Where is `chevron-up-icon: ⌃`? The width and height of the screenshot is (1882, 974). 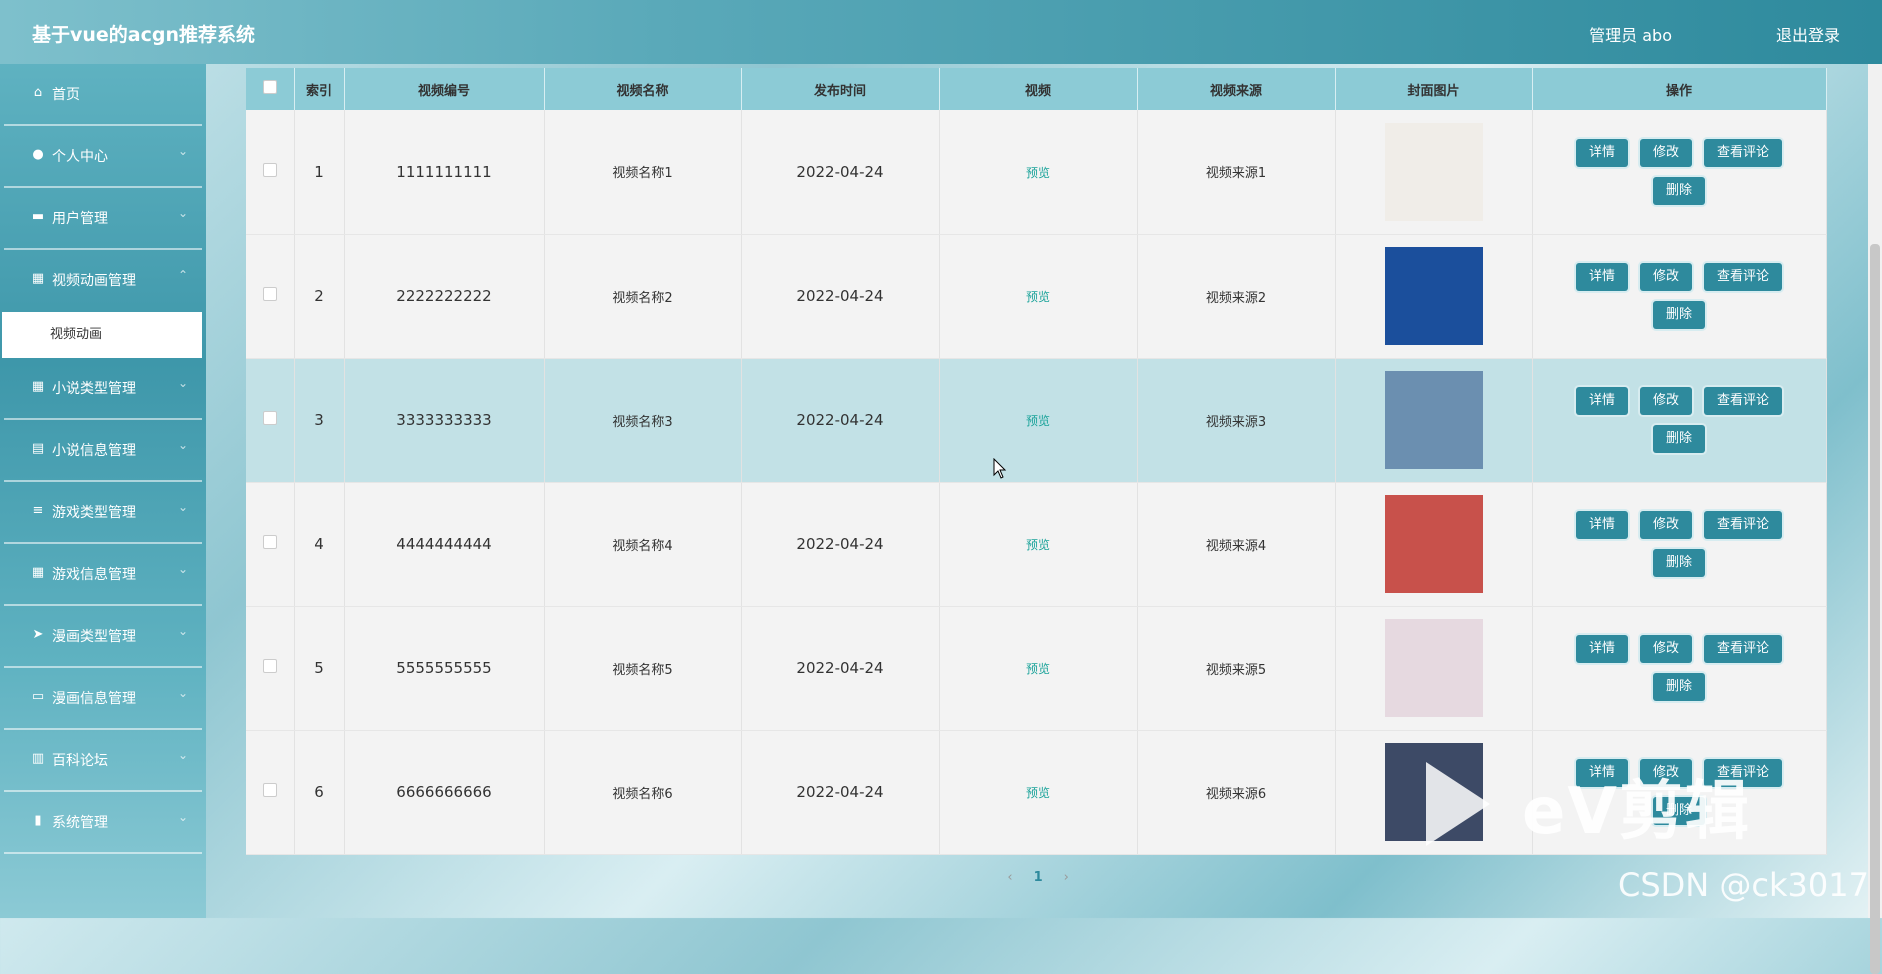
chevron-up-icon: ⌃ is located at coordinates (182, 275).